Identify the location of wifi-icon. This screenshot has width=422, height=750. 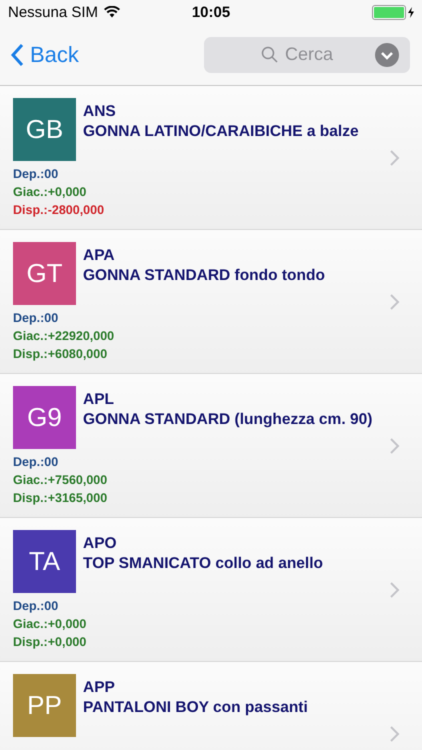
(112, 12).